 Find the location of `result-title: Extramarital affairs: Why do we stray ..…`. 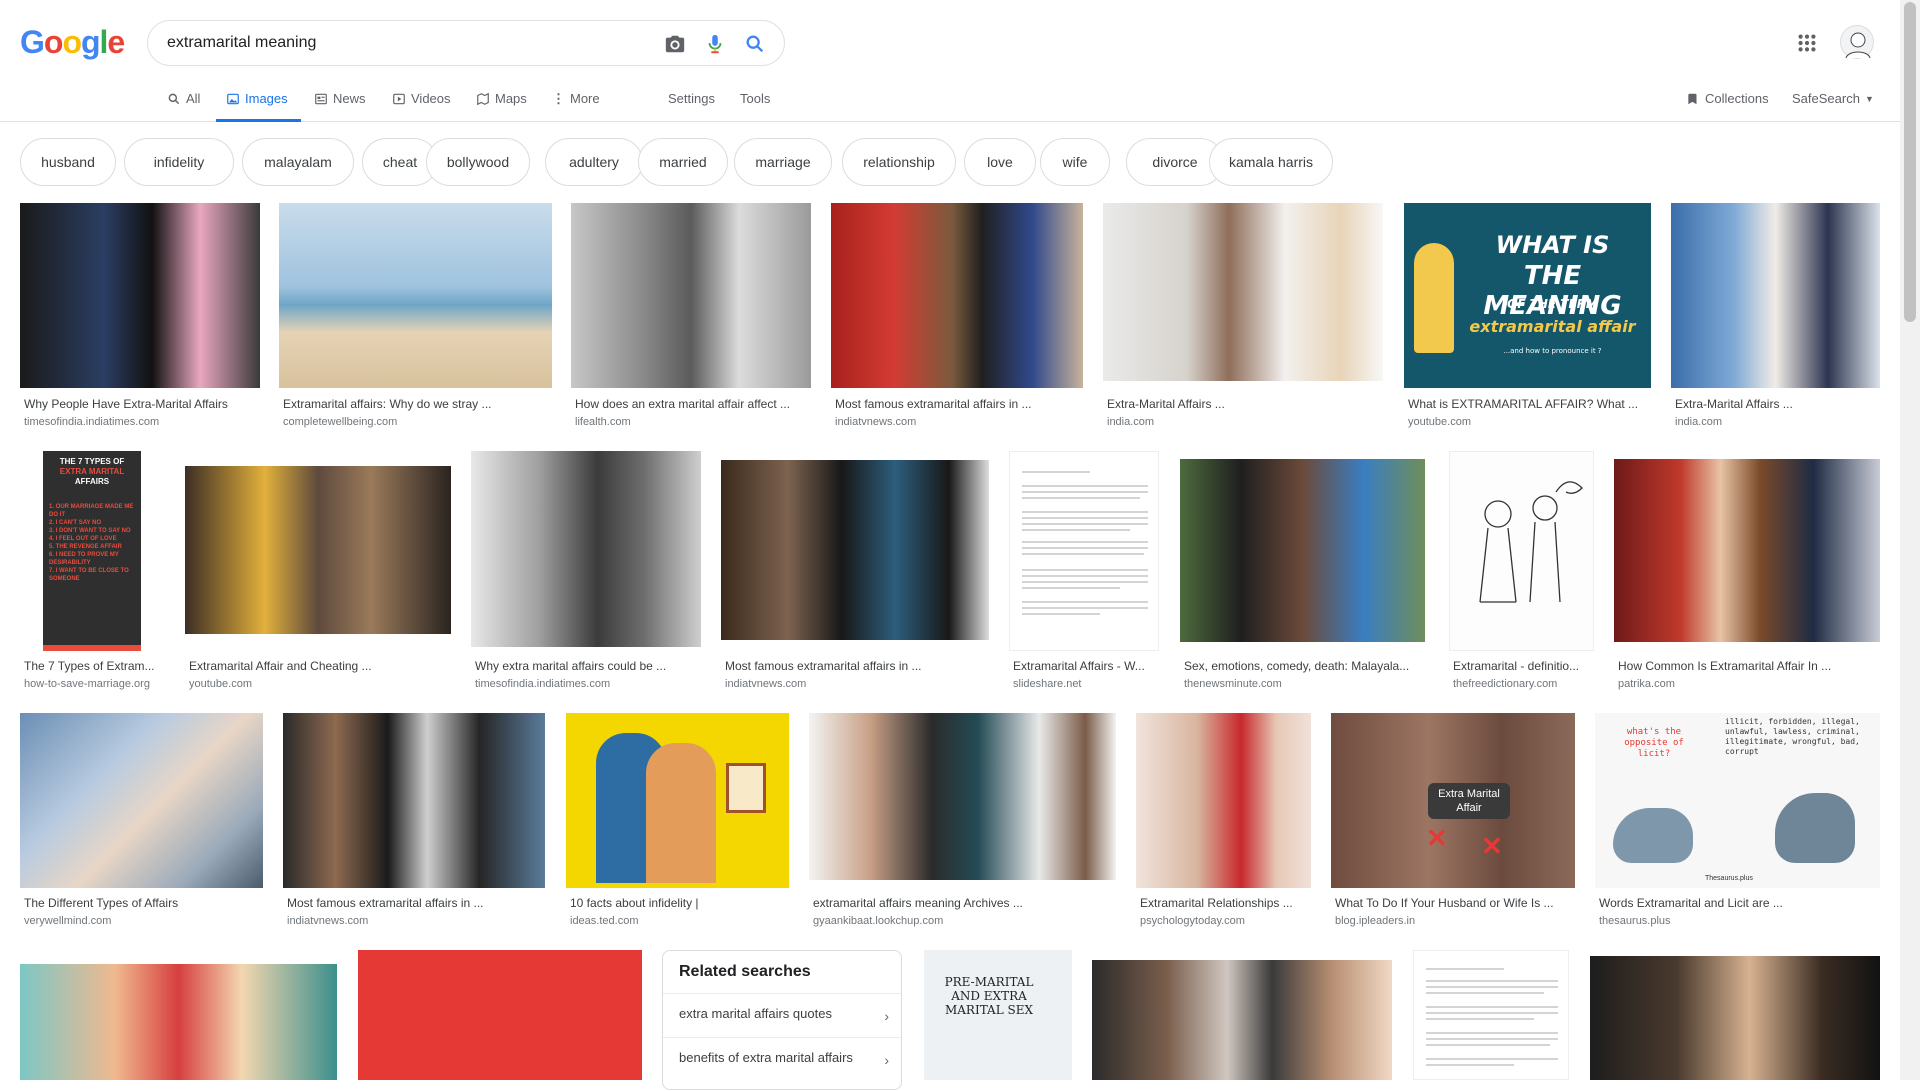

result-title: Extramarital affairs: Why do we stray ..… is located at coordinates (387, 404).